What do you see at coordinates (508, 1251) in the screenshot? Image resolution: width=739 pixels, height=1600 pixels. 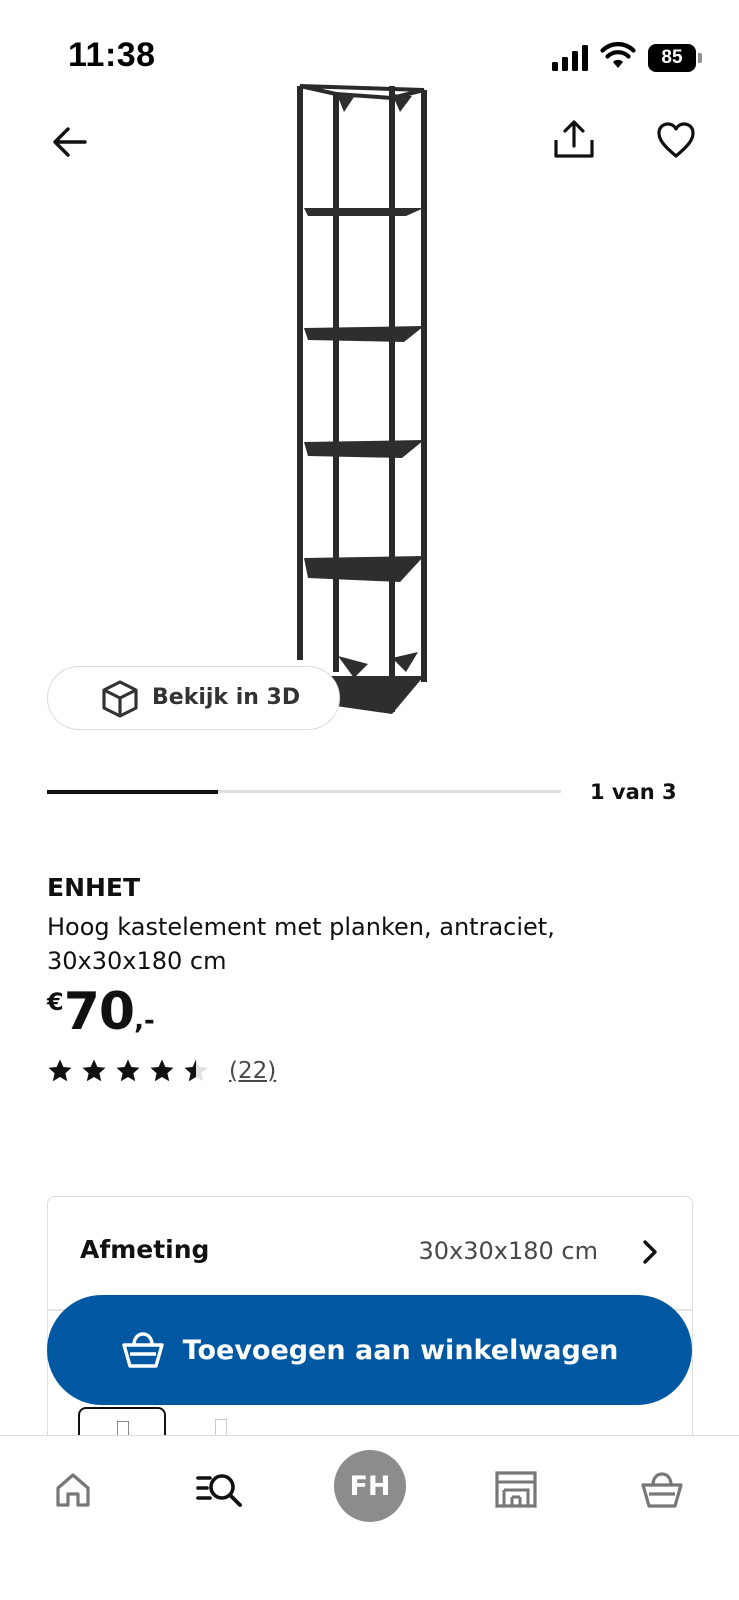 I see `size-value: 30x30x180 cm` at bounding box center [508, 1251].